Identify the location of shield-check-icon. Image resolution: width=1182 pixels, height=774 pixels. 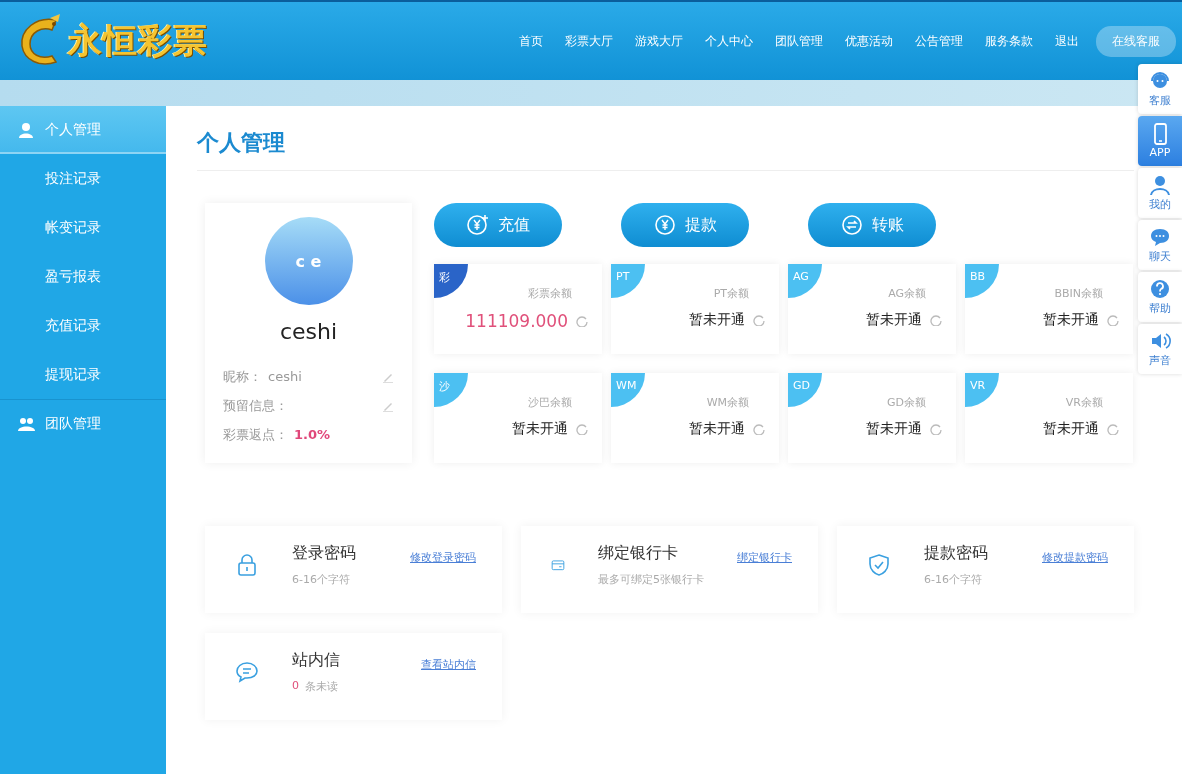
(879, 564).